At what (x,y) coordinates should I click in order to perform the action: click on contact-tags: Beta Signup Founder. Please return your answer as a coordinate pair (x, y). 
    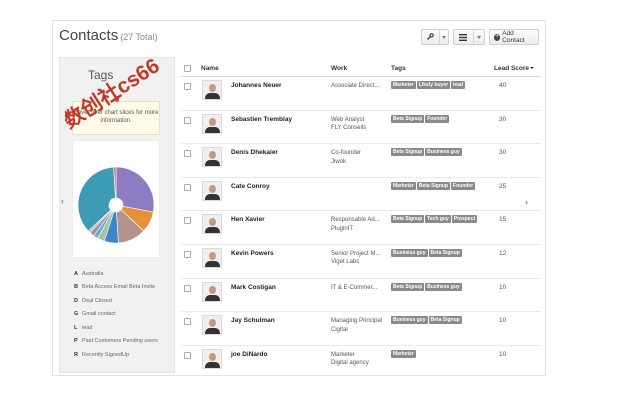
    Looking at the image, I should click on (442, 119).